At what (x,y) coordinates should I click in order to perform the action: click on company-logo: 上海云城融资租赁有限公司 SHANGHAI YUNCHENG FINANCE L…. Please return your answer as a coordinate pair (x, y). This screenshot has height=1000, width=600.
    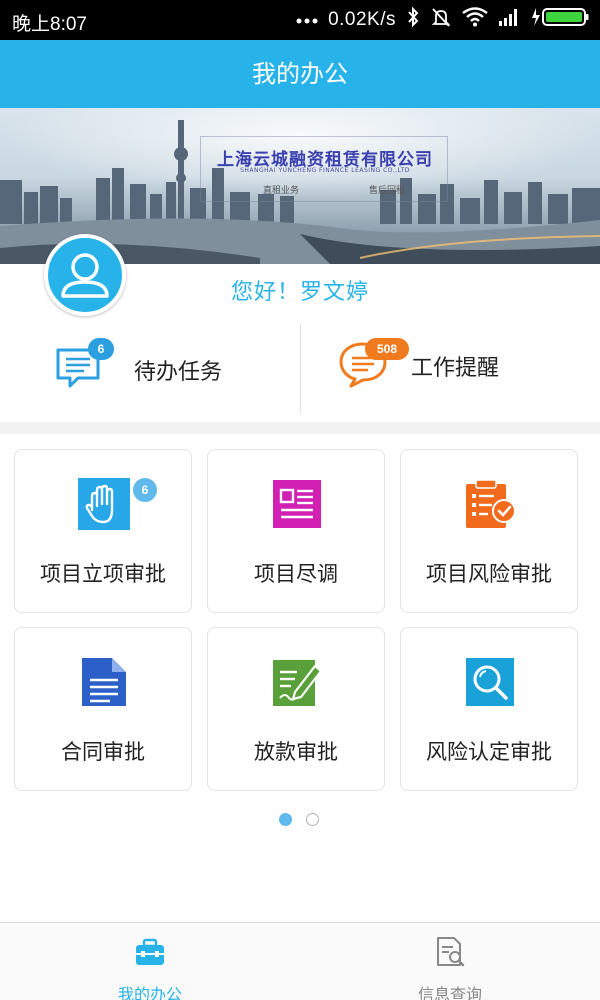
    Looking at the image, I should click on (324, 169).